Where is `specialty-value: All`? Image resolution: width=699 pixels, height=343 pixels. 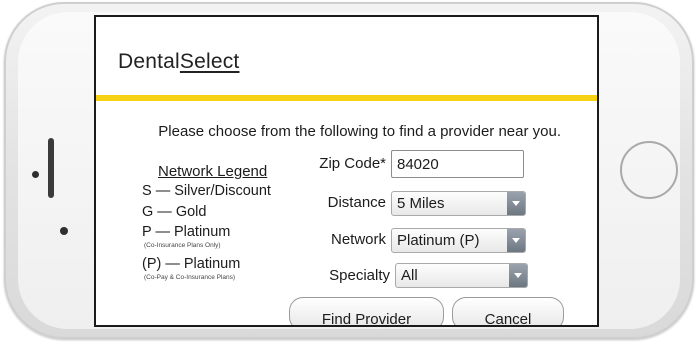
specialty-value: All is located at coordinates (409, 275).